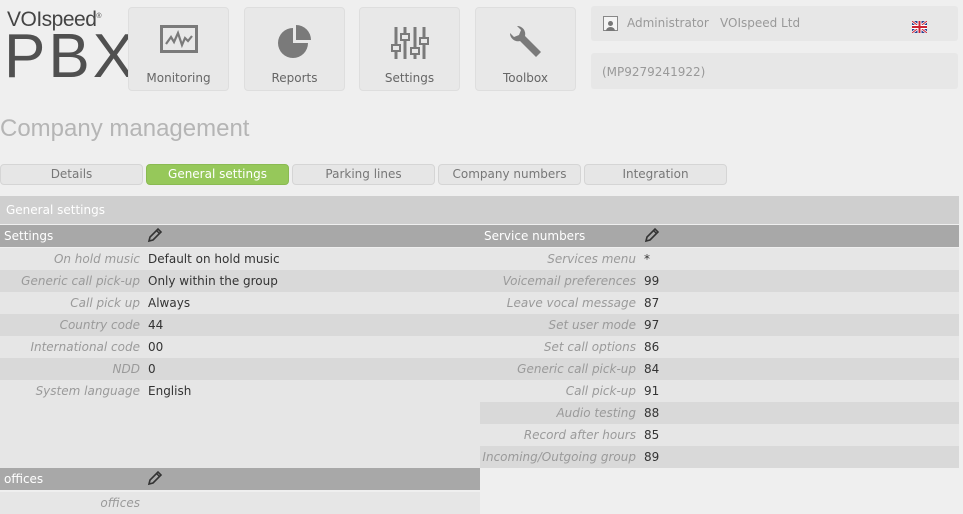 This screenshot has width=963, height=514. I want to click on settings-row: System language English, so click(240, 391).